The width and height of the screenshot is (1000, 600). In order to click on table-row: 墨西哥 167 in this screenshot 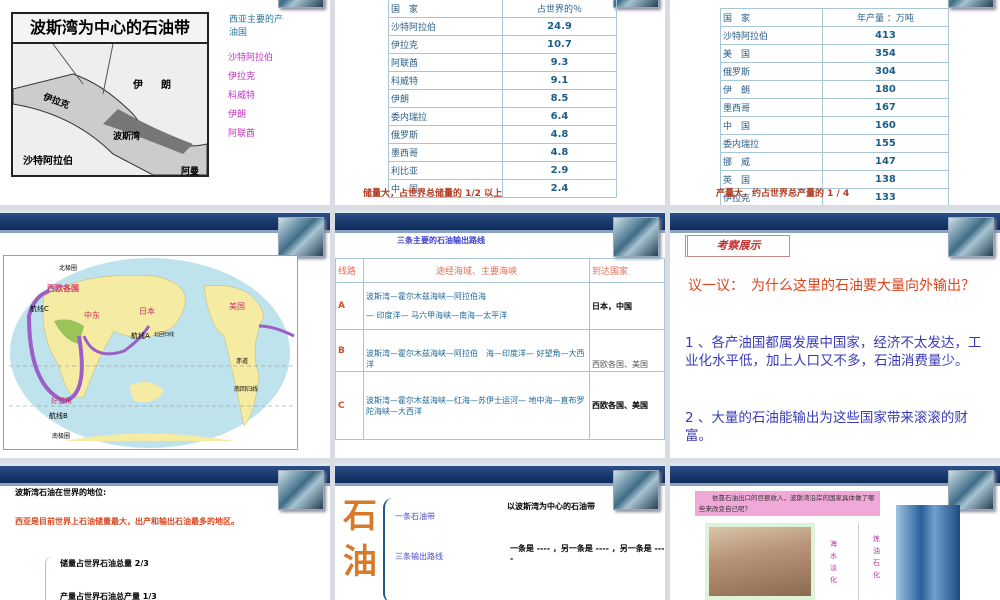, I will do `click(835, 107)`.